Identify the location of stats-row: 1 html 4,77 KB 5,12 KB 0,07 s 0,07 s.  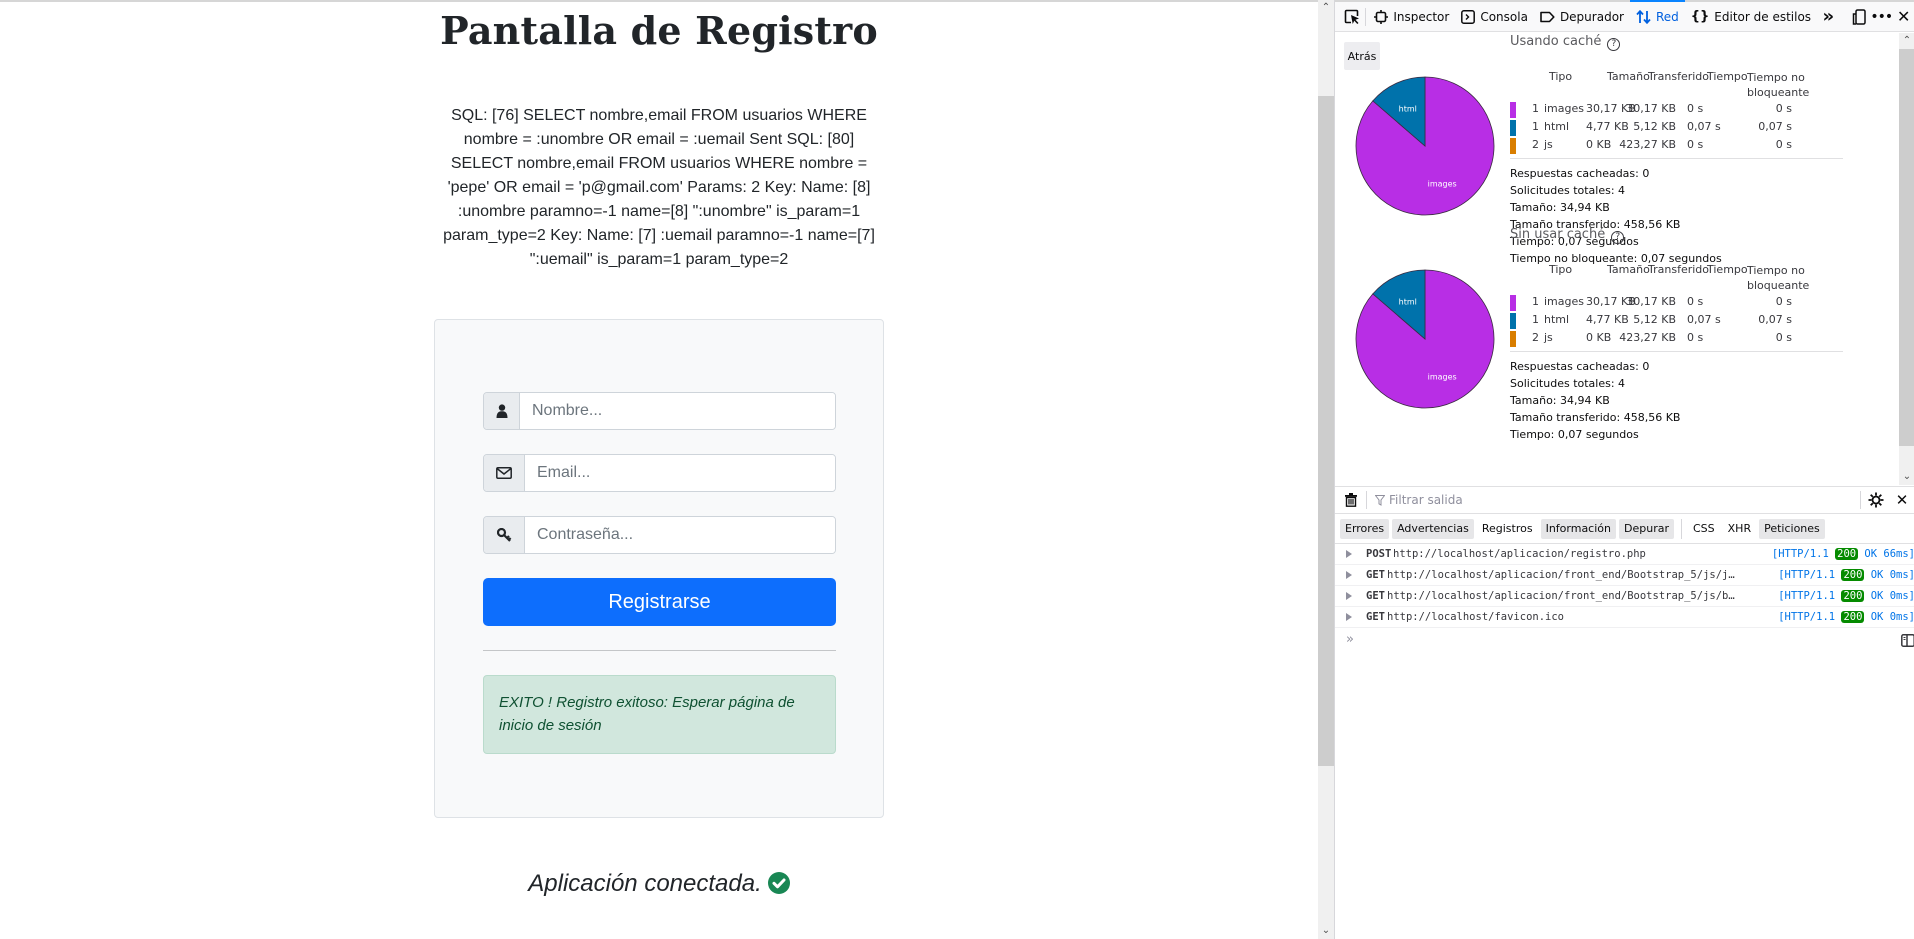
(1675, 321).